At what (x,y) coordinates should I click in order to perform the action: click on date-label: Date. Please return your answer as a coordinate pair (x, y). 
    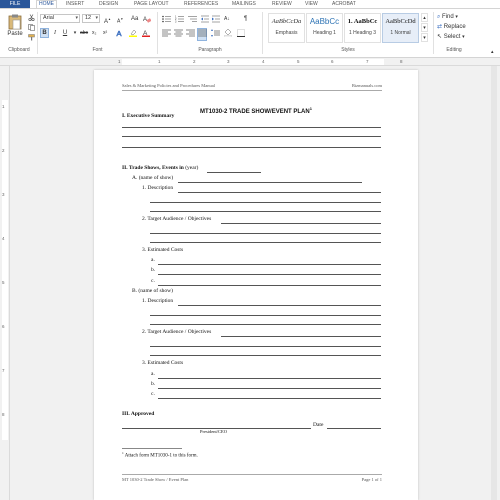
    Looking at the image, I should click on (318, 425).